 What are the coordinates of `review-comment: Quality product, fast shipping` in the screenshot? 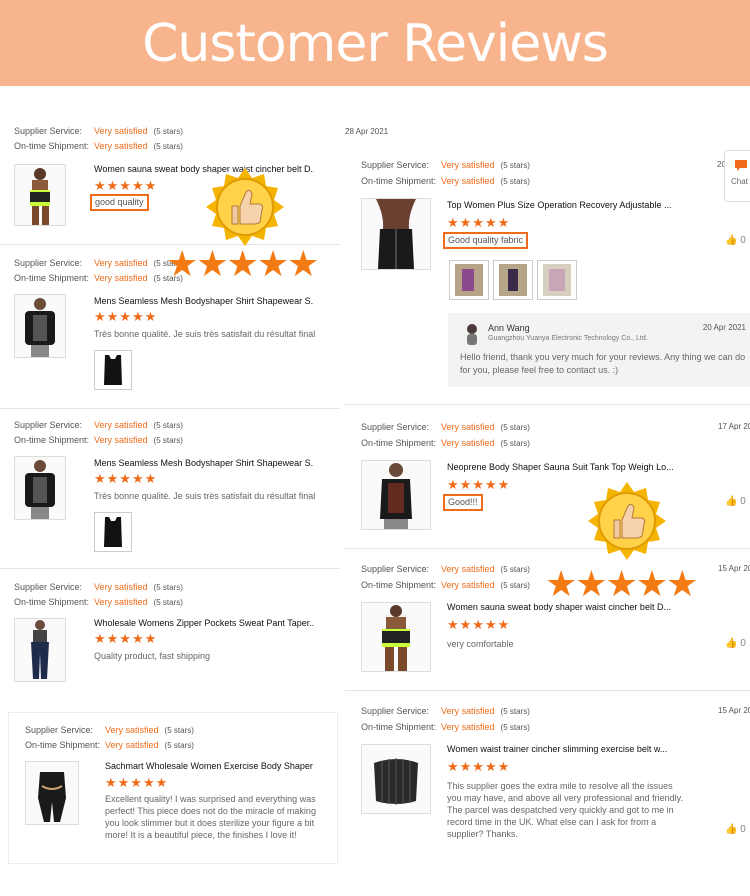 It's located at (152, 656).